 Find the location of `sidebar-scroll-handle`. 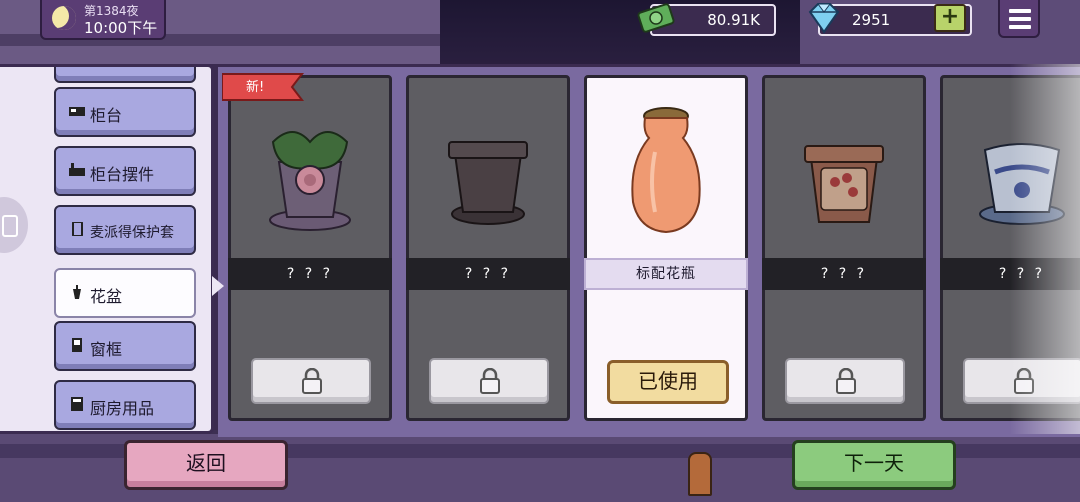

sidebar-scroll-handle is located at coordinates (14, 225).